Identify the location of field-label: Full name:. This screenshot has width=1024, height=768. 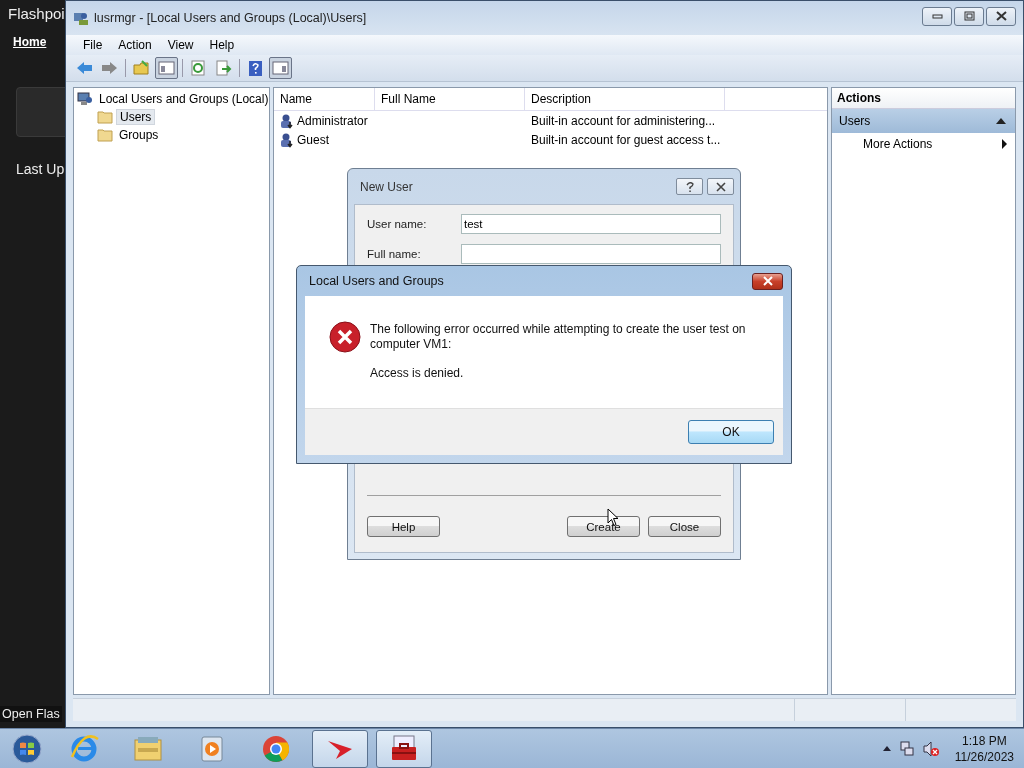
(394, 254).